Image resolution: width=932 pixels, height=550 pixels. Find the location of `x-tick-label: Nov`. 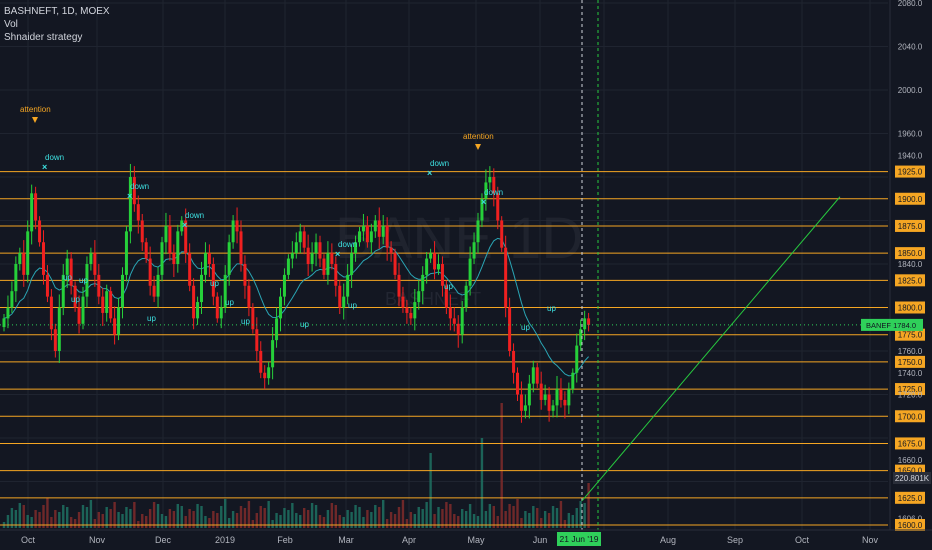

x-tick-label: Nov is located at coordinates (97, 540).